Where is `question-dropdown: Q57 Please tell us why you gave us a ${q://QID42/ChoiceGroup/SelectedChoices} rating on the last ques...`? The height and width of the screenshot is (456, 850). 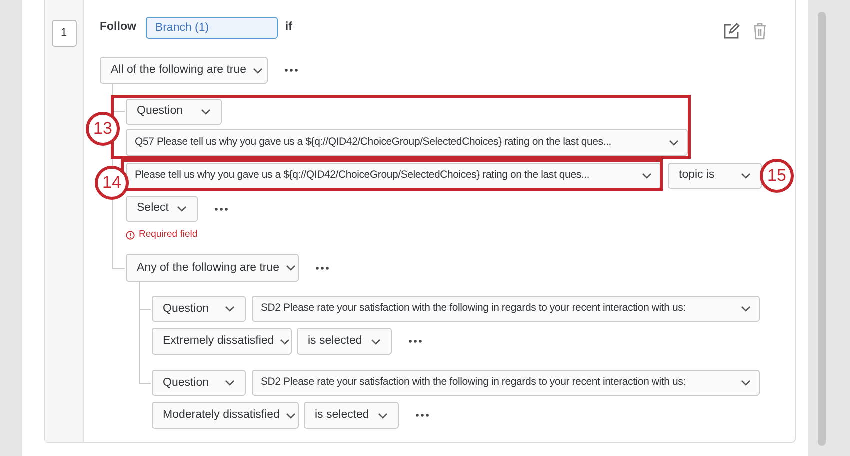 question-dropdown: Q57 Please tell us why you gave us a ${q://QID42/ChoiceGroup/SelectedChoices} rating on the last ques... is located at coordinates (407, 142).